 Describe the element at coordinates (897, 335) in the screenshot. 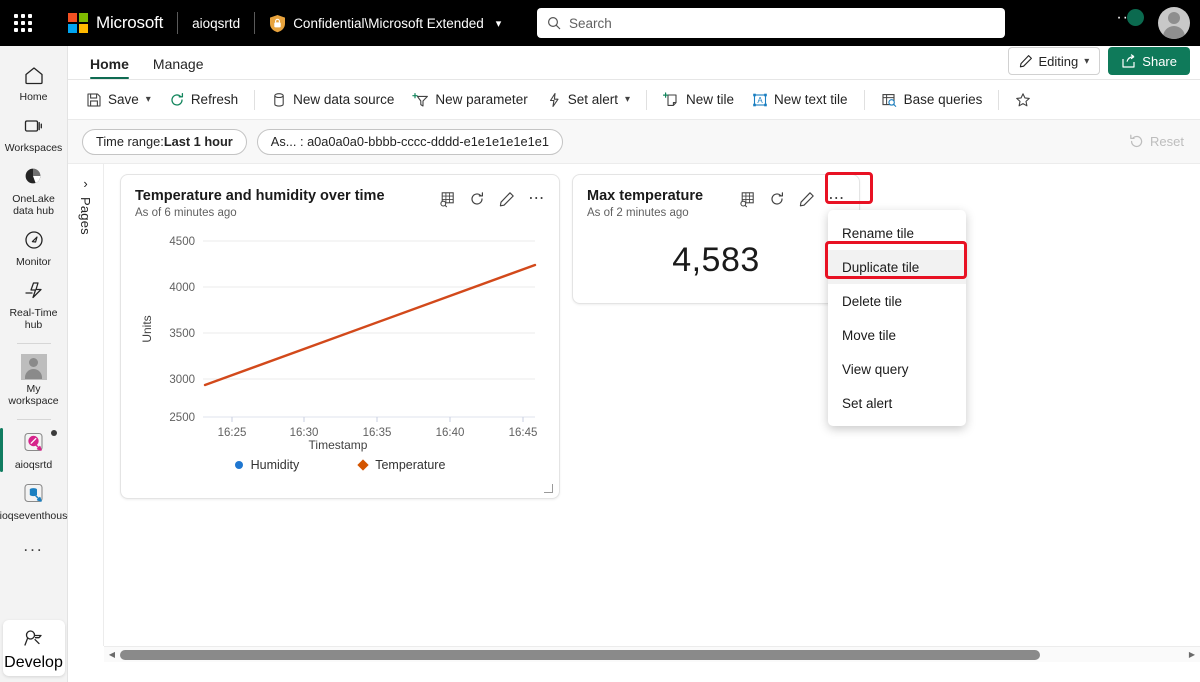

I see `menu-item-move-tile: Move tile` at that location.